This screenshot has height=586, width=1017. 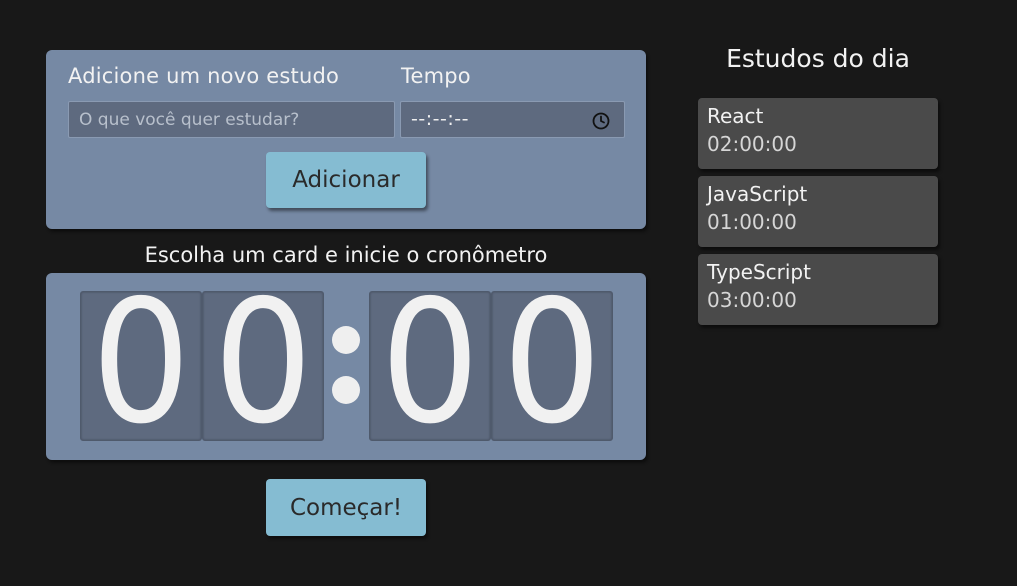 What do you see at coordinates (818, 289) in the screenshot?
I see `study-item-typescript: TypeScript 03:00:00` at bounding box center [818, 289].